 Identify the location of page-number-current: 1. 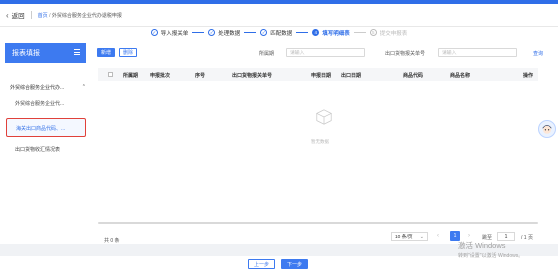
(455, 236).